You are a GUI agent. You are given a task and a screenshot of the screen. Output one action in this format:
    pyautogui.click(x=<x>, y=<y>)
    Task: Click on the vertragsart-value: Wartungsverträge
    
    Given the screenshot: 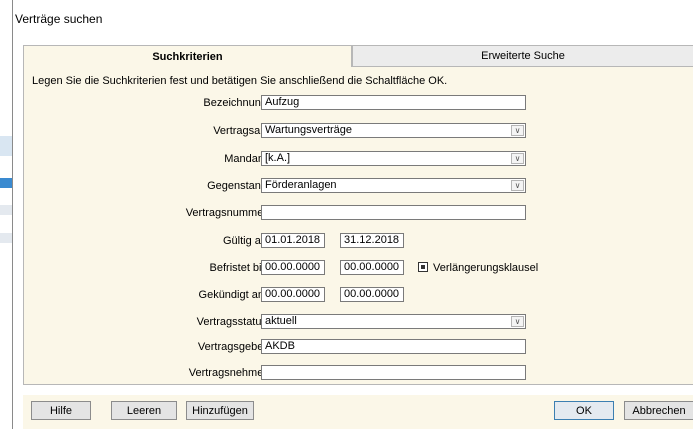 What is the action you would take?
    pyautogui.click(x=309, y=130)
    